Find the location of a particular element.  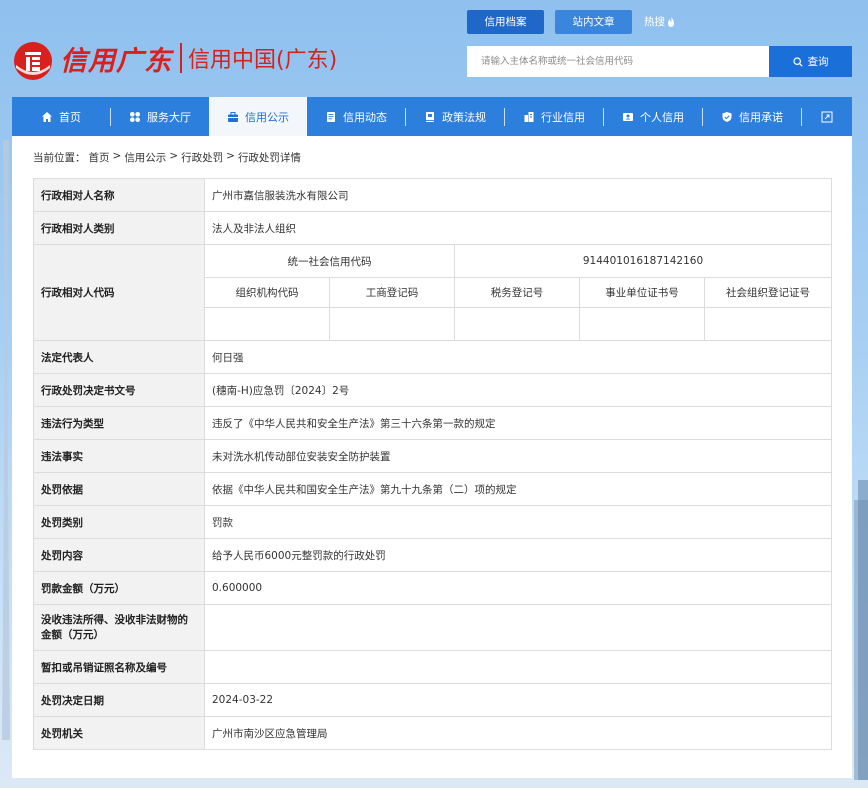

flame-icon is located at coordinates (671, 22).